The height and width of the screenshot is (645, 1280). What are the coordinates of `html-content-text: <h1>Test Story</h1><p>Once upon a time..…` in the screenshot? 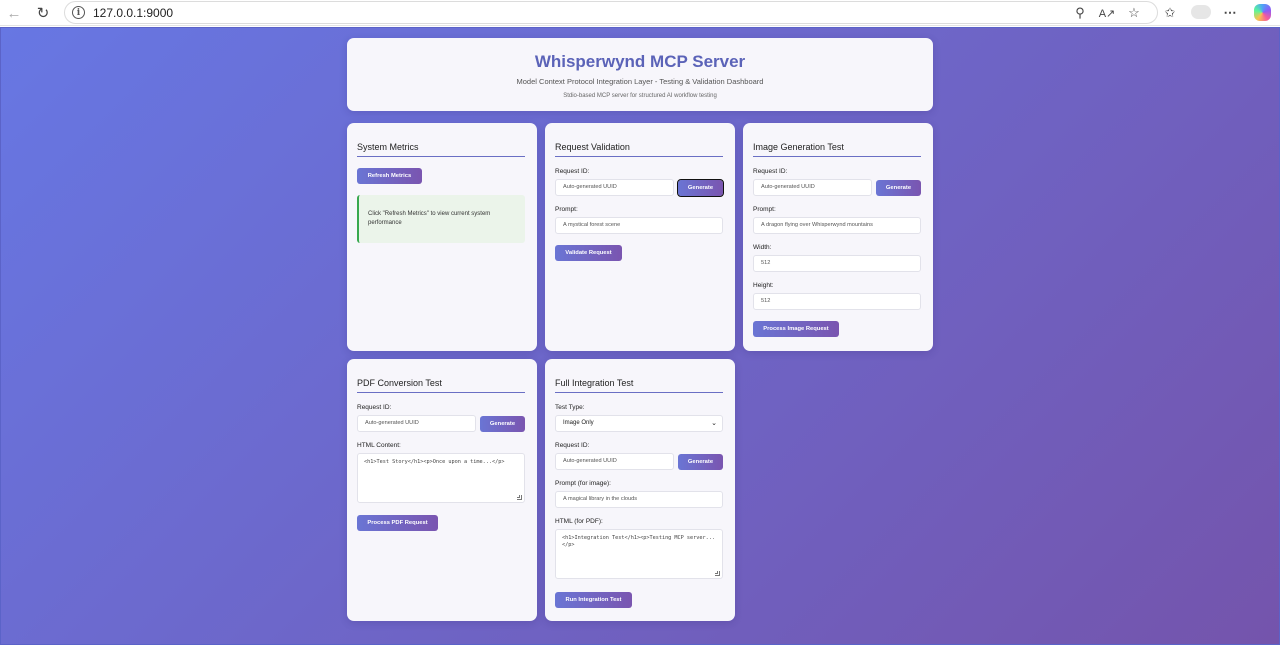 It's located at (434, 462).